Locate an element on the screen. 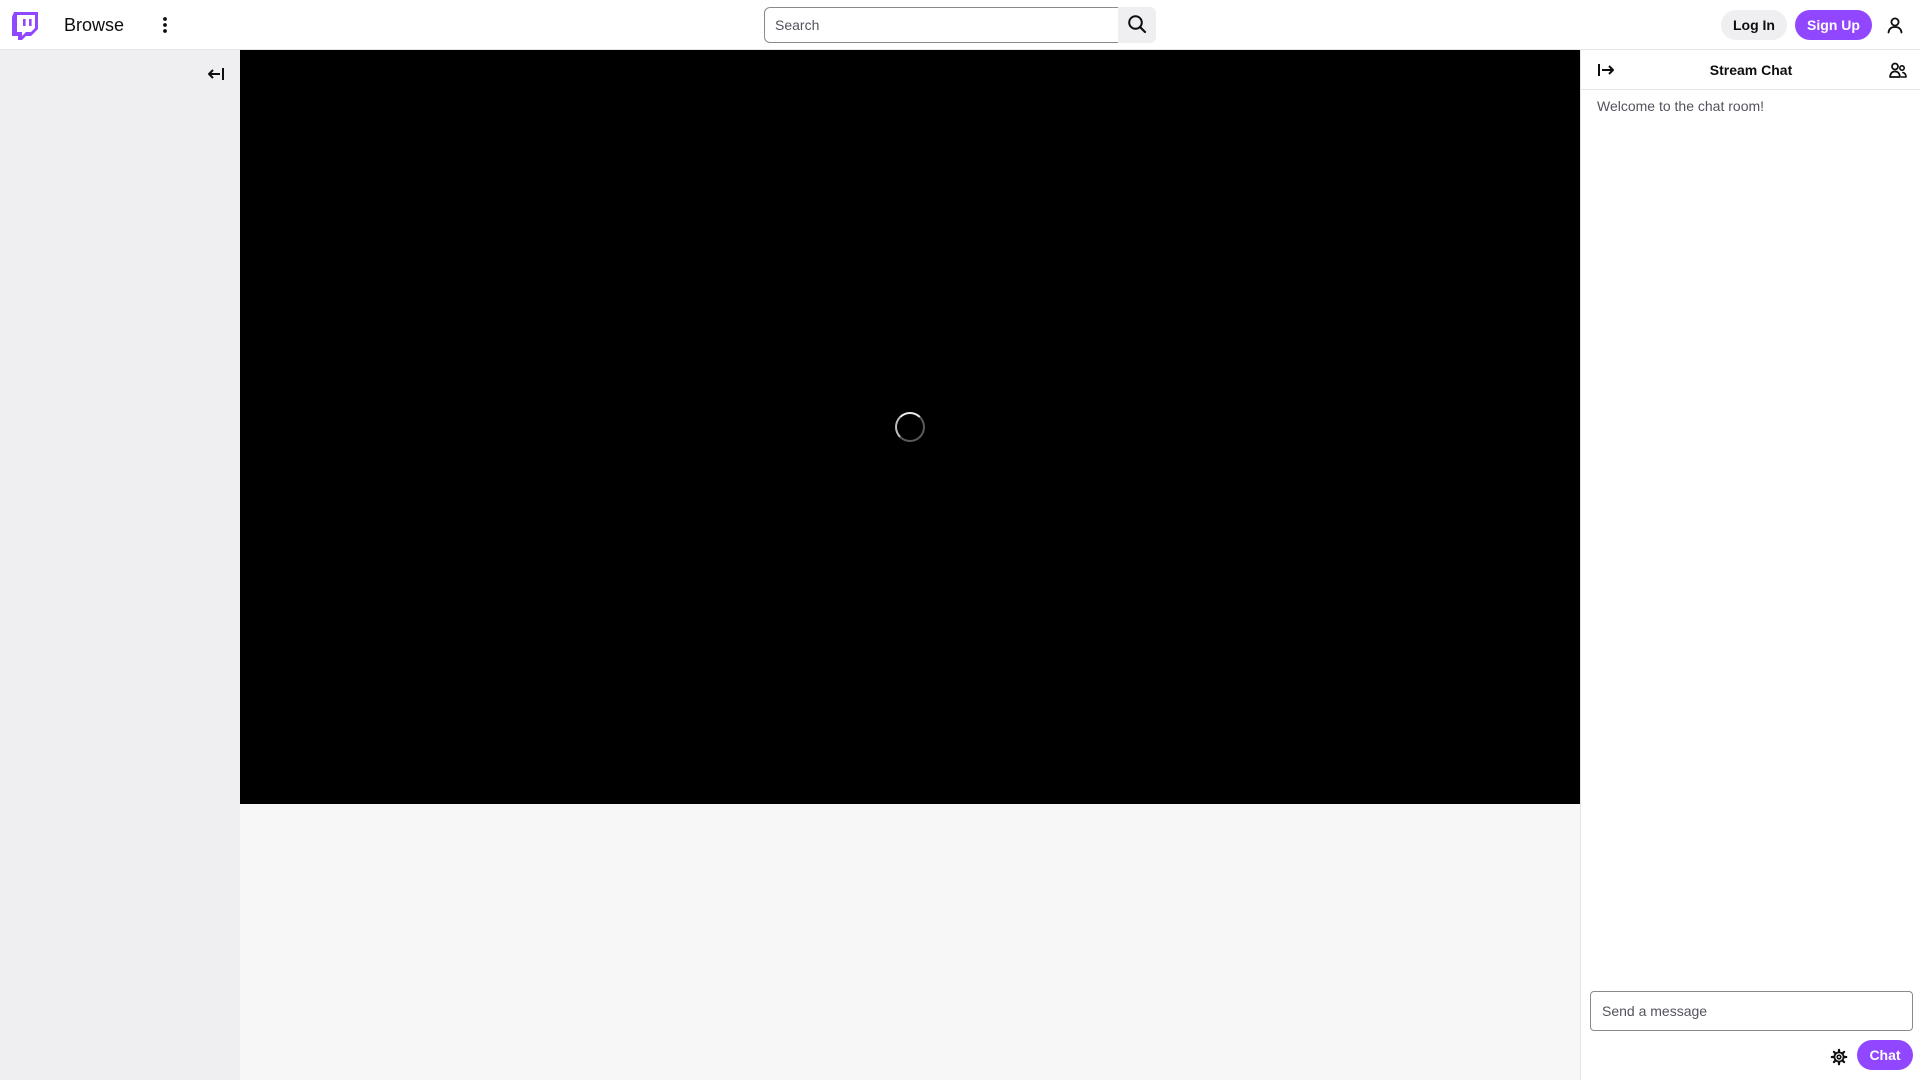 This screenshot has width=1920, height=1080. chat-welcome-message: Welcome to the chat room! is located at coordinates (1681, 106).